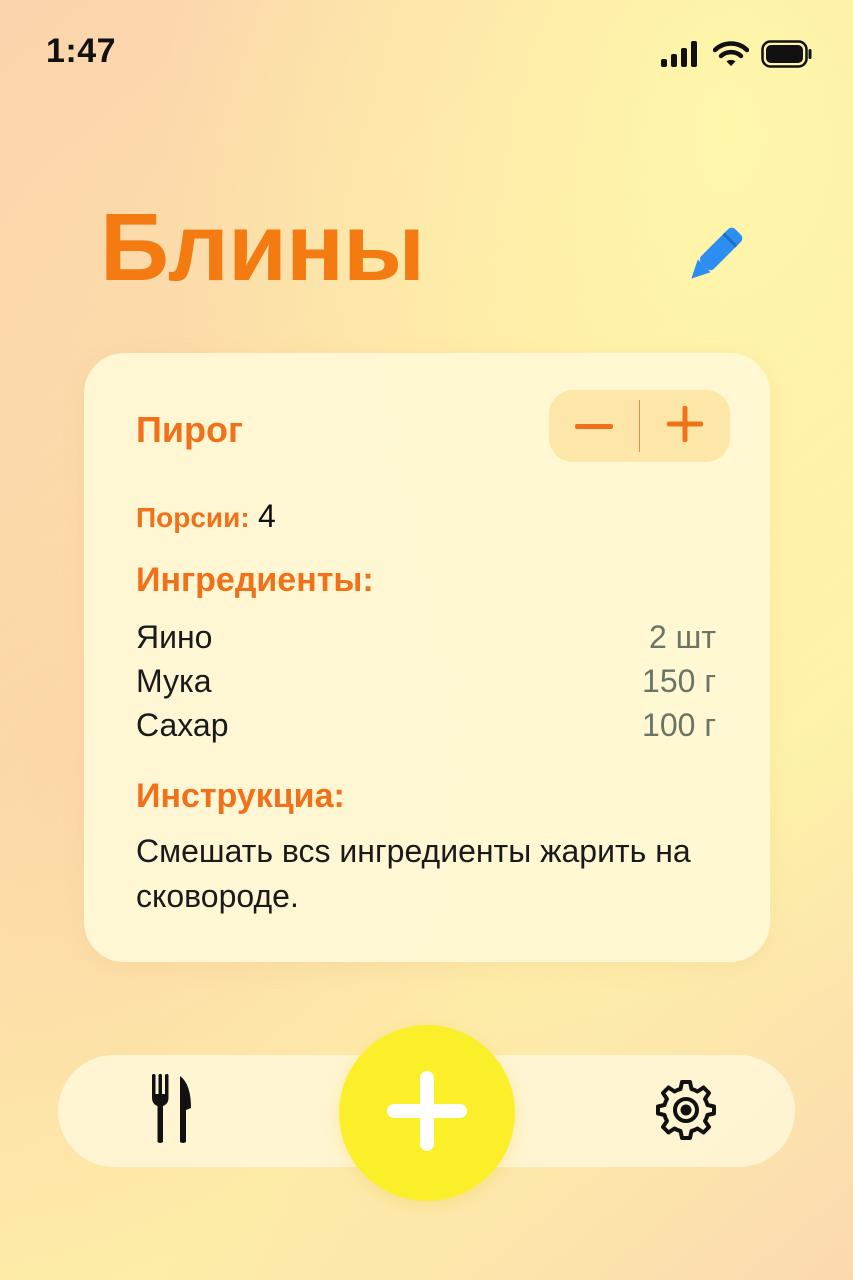 The width and height of the screenshot is (853, 1280). I want to click on pencil-icon, so click(714, 258).